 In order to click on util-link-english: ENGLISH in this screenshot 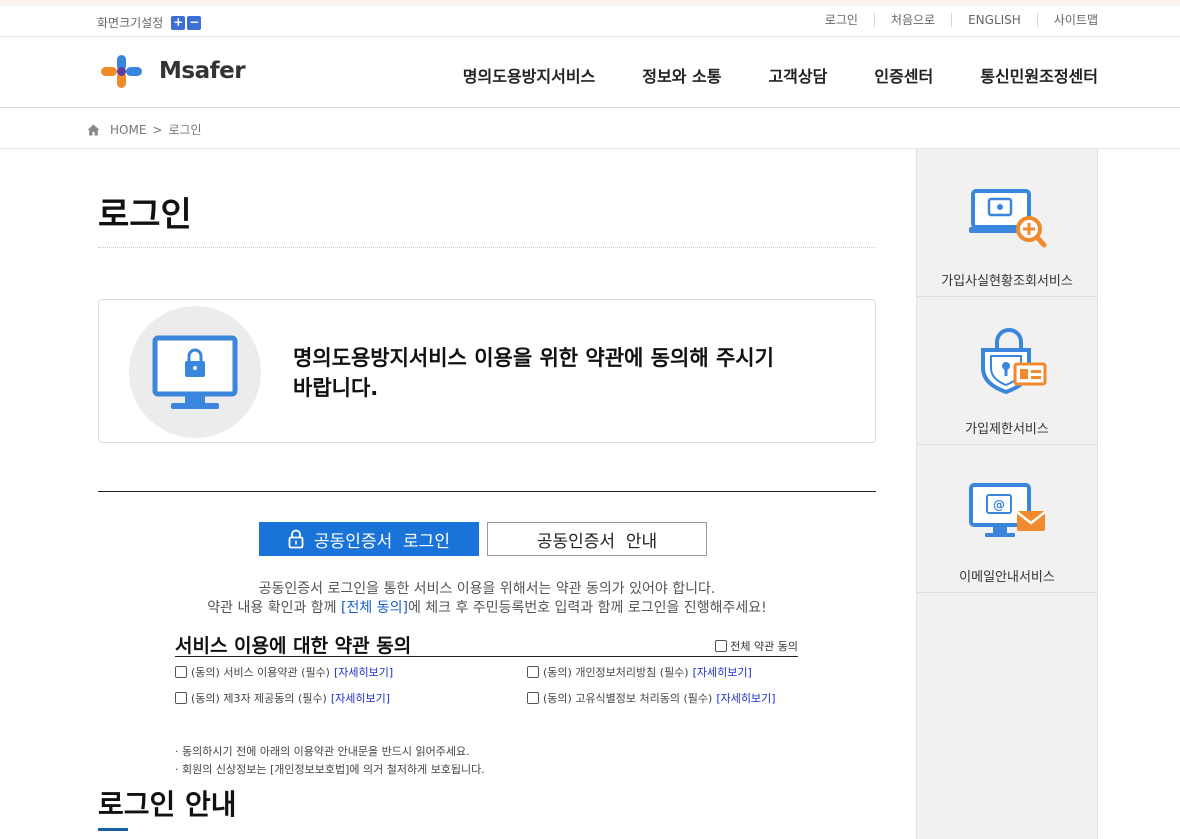, I will do `click(994, 20)`.